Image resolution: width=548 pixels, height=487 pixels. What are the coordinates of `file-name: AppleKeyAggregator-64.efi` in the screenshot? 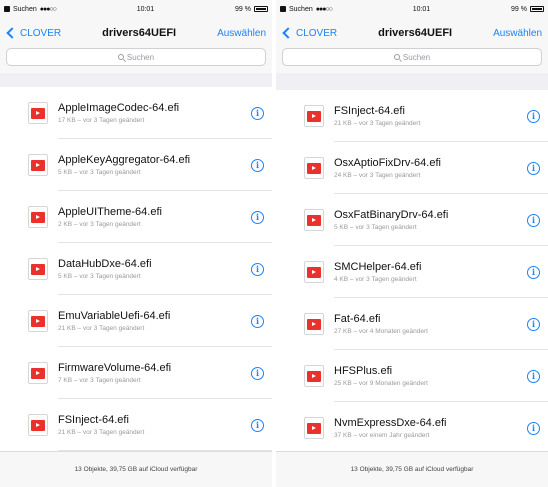 It's located at (124, 160).